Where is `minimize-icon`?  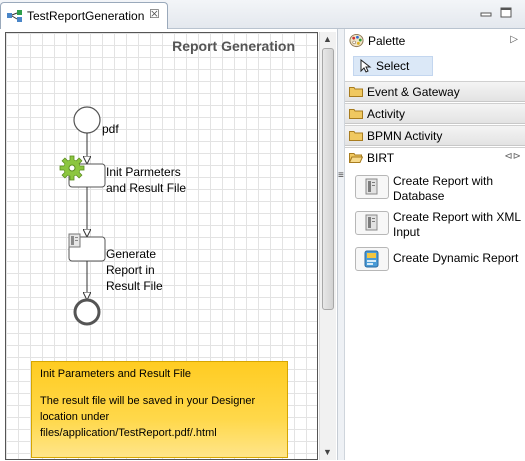 minimize-icon is located at coordinates (486, 13).